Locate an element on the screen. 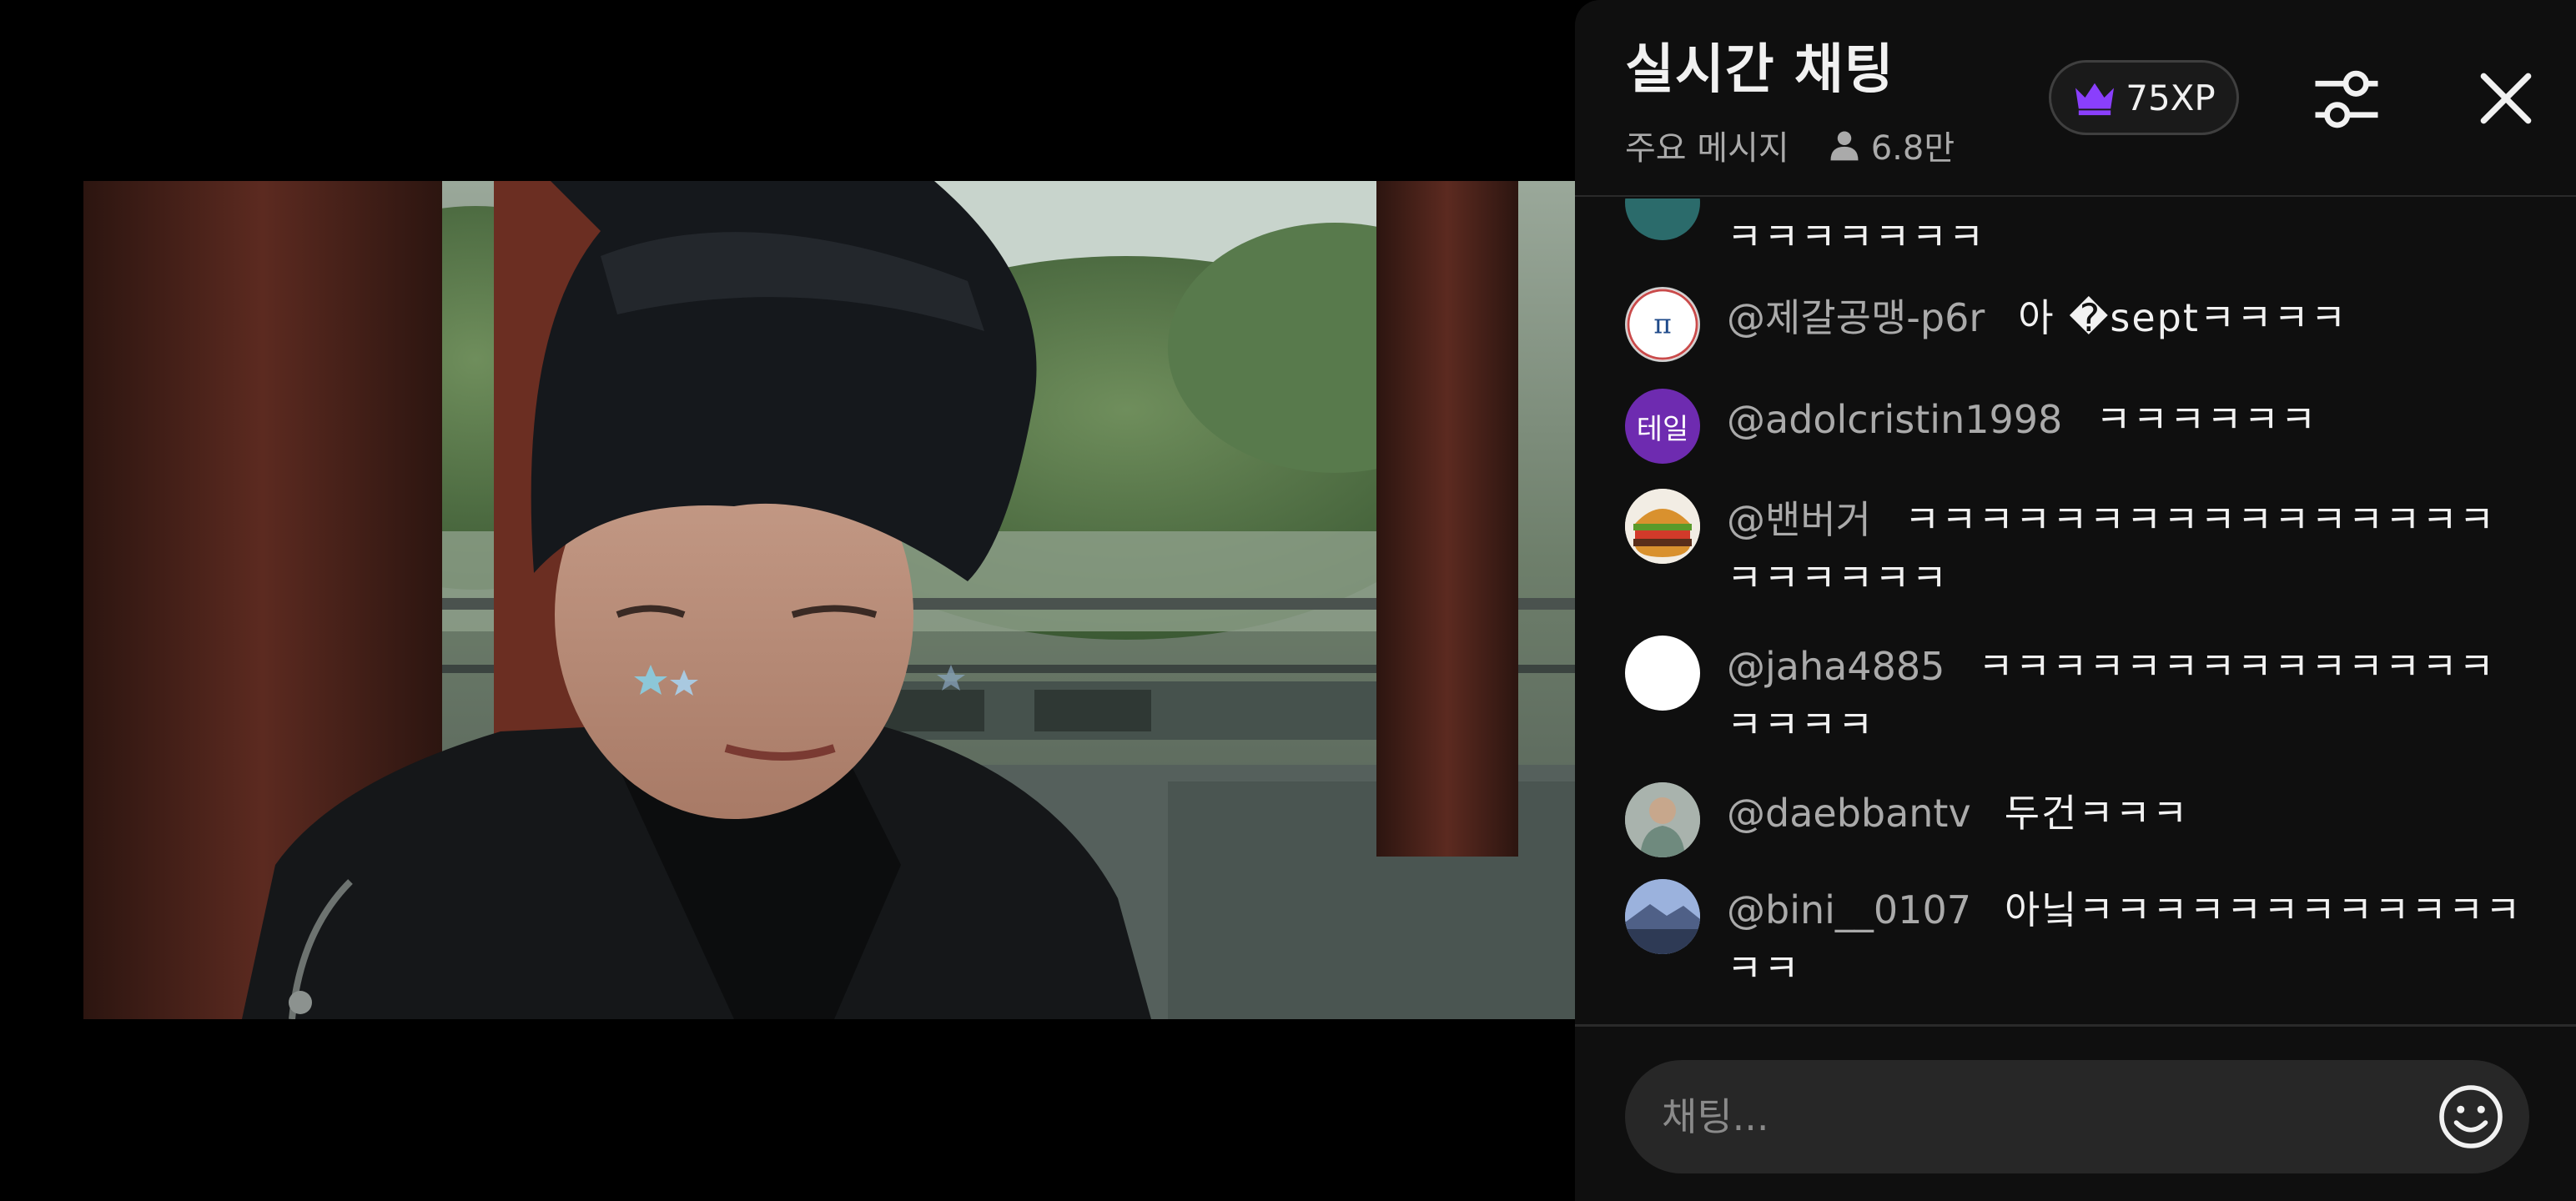 The image size is (2576, 1201). avatar: π is located at coordinates (1662, 325).